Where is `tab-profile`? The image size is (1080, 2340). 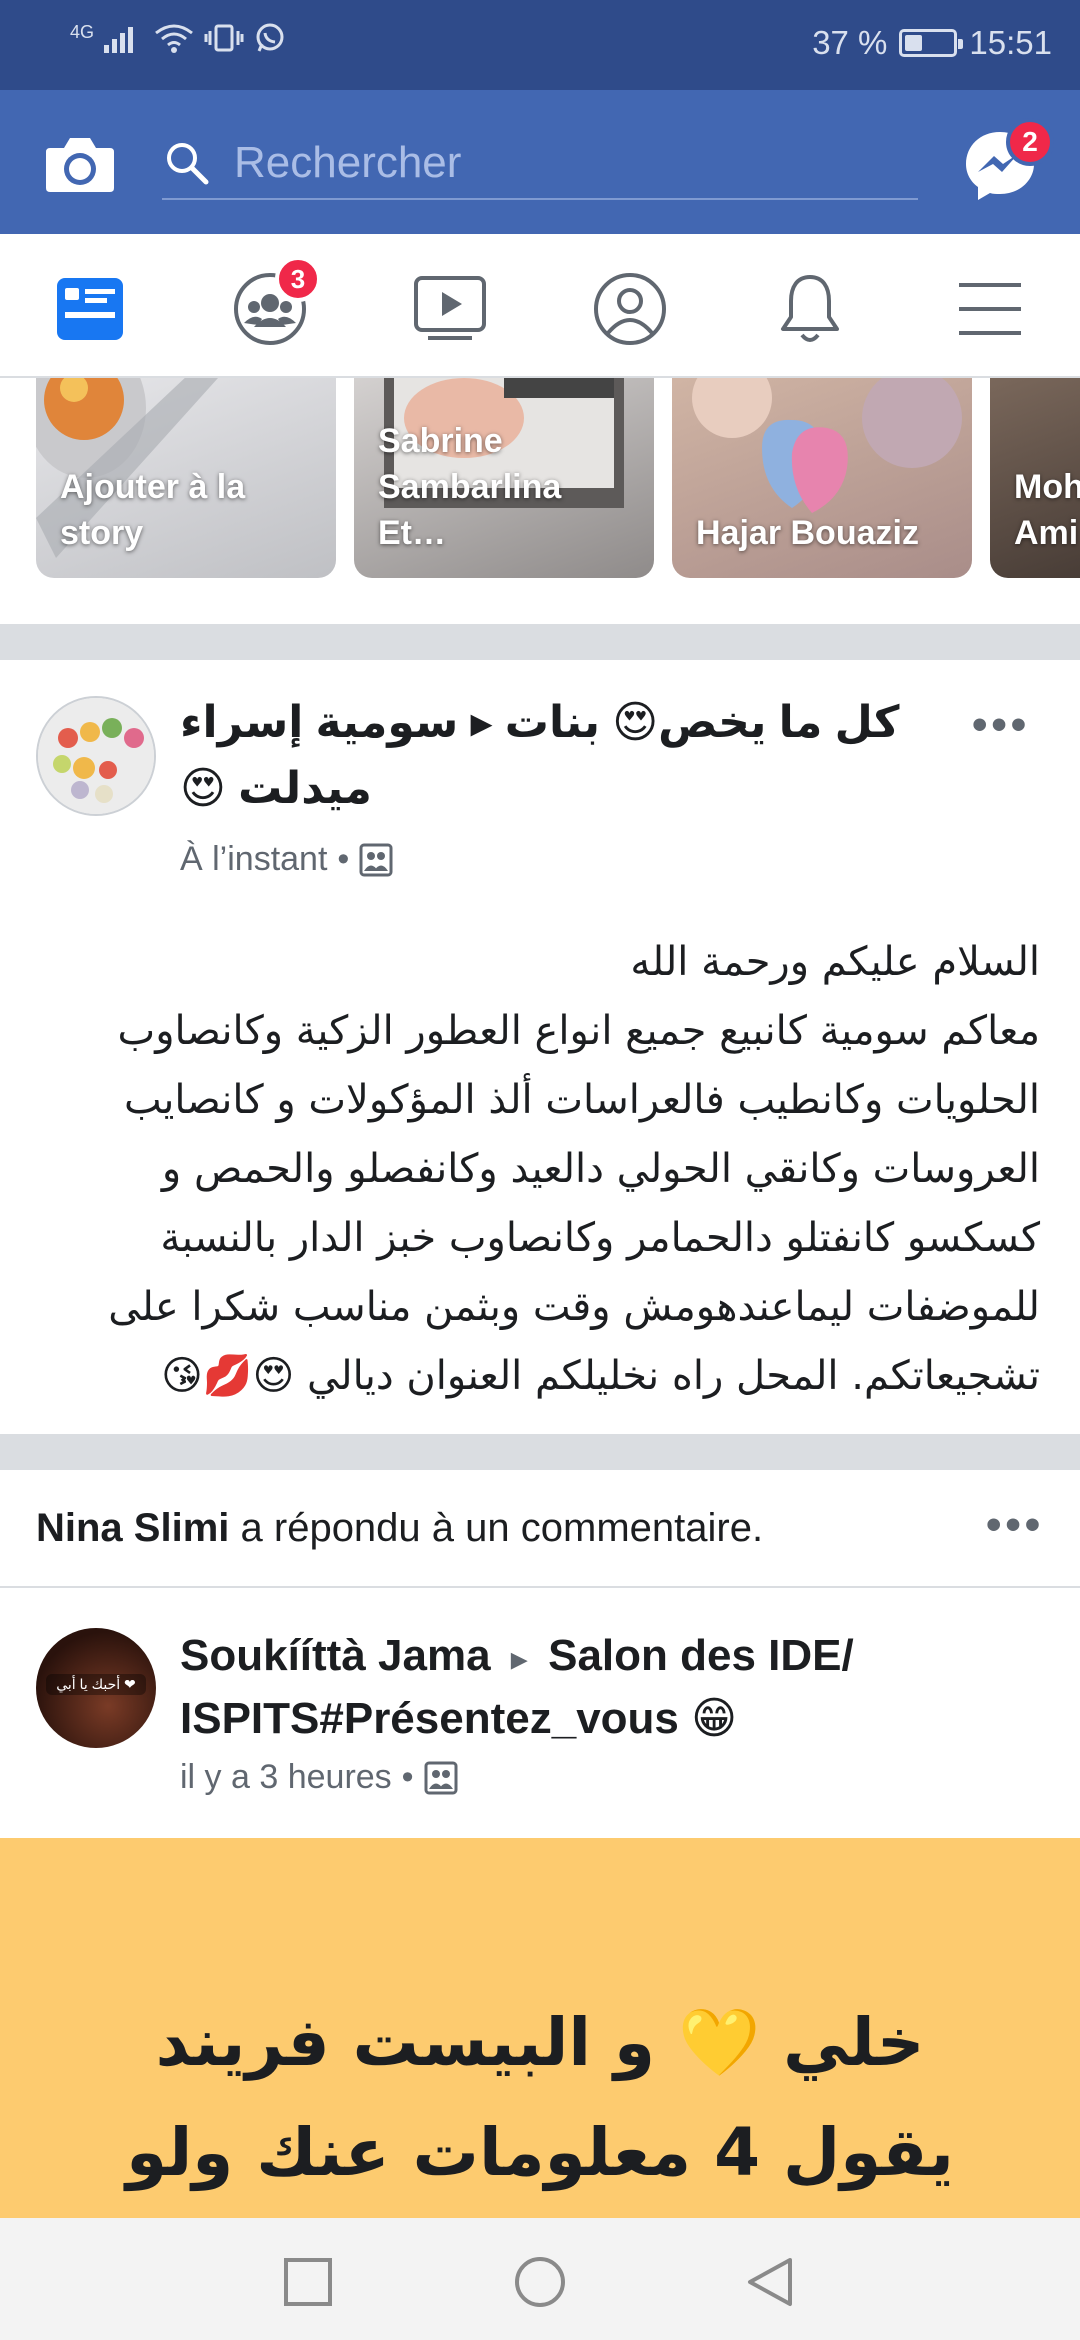
tab-profile is located at coordinates (630, 309).